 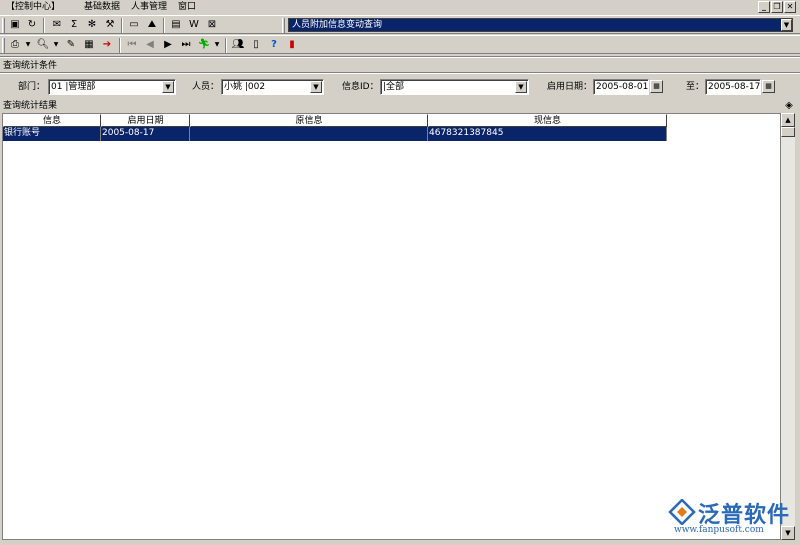 I want to click on menu-hr-management: 人事管理, so click(x=149, y=7).